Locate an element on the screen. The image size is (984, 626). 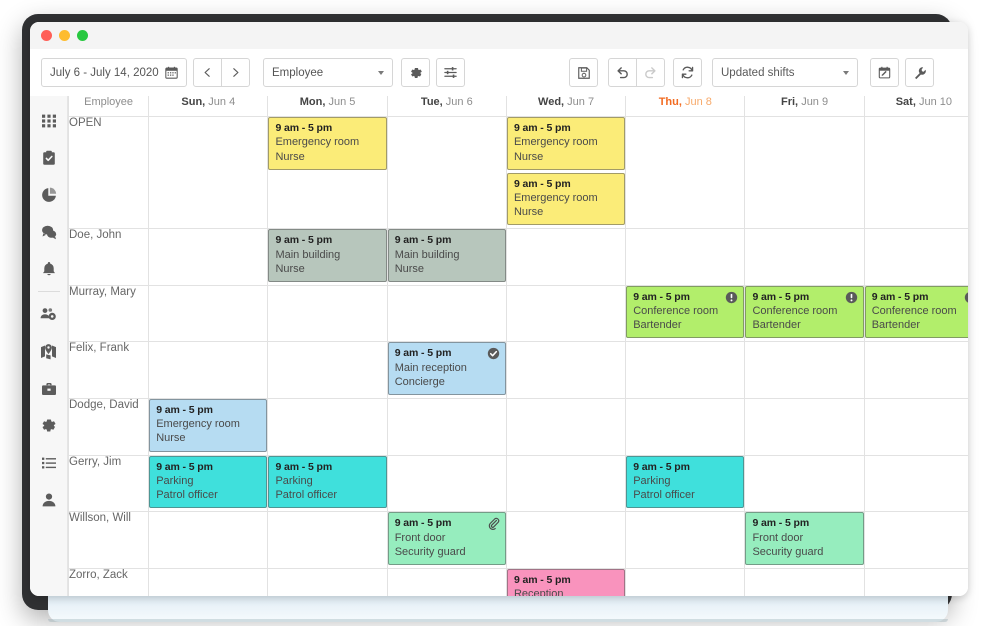
employee-name-cell: OPEN is located at coordinates (109, 172).